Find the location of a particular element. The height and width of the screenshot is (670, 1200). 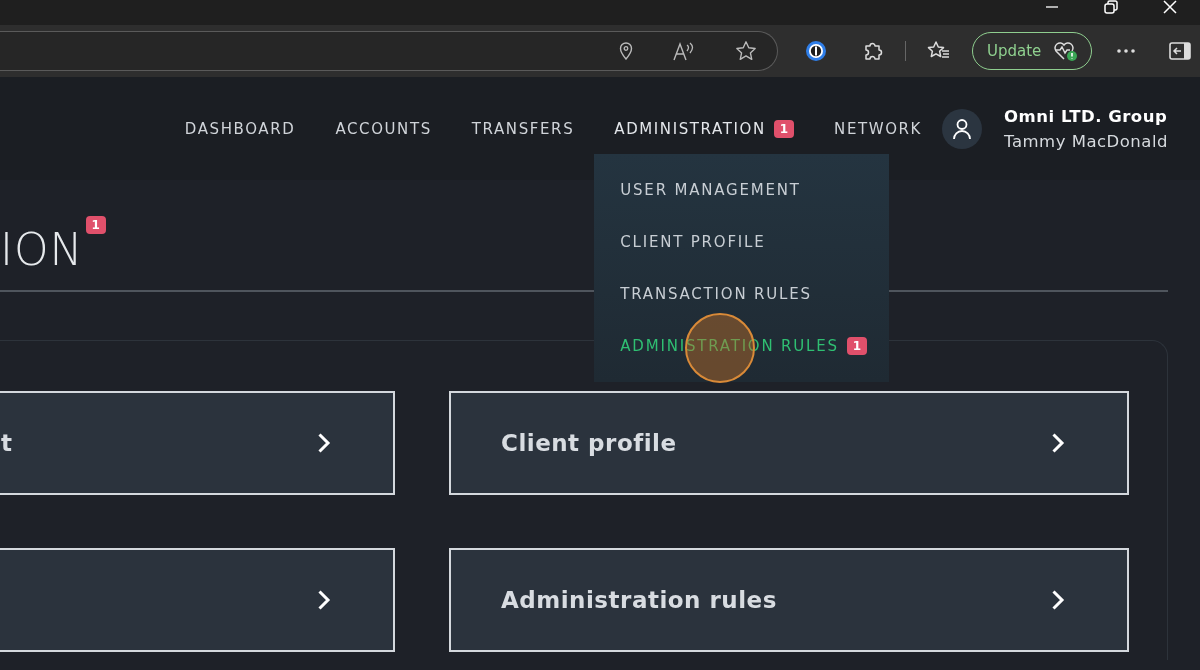

heart-pulse-icon is located at coordinates (1066, 51).